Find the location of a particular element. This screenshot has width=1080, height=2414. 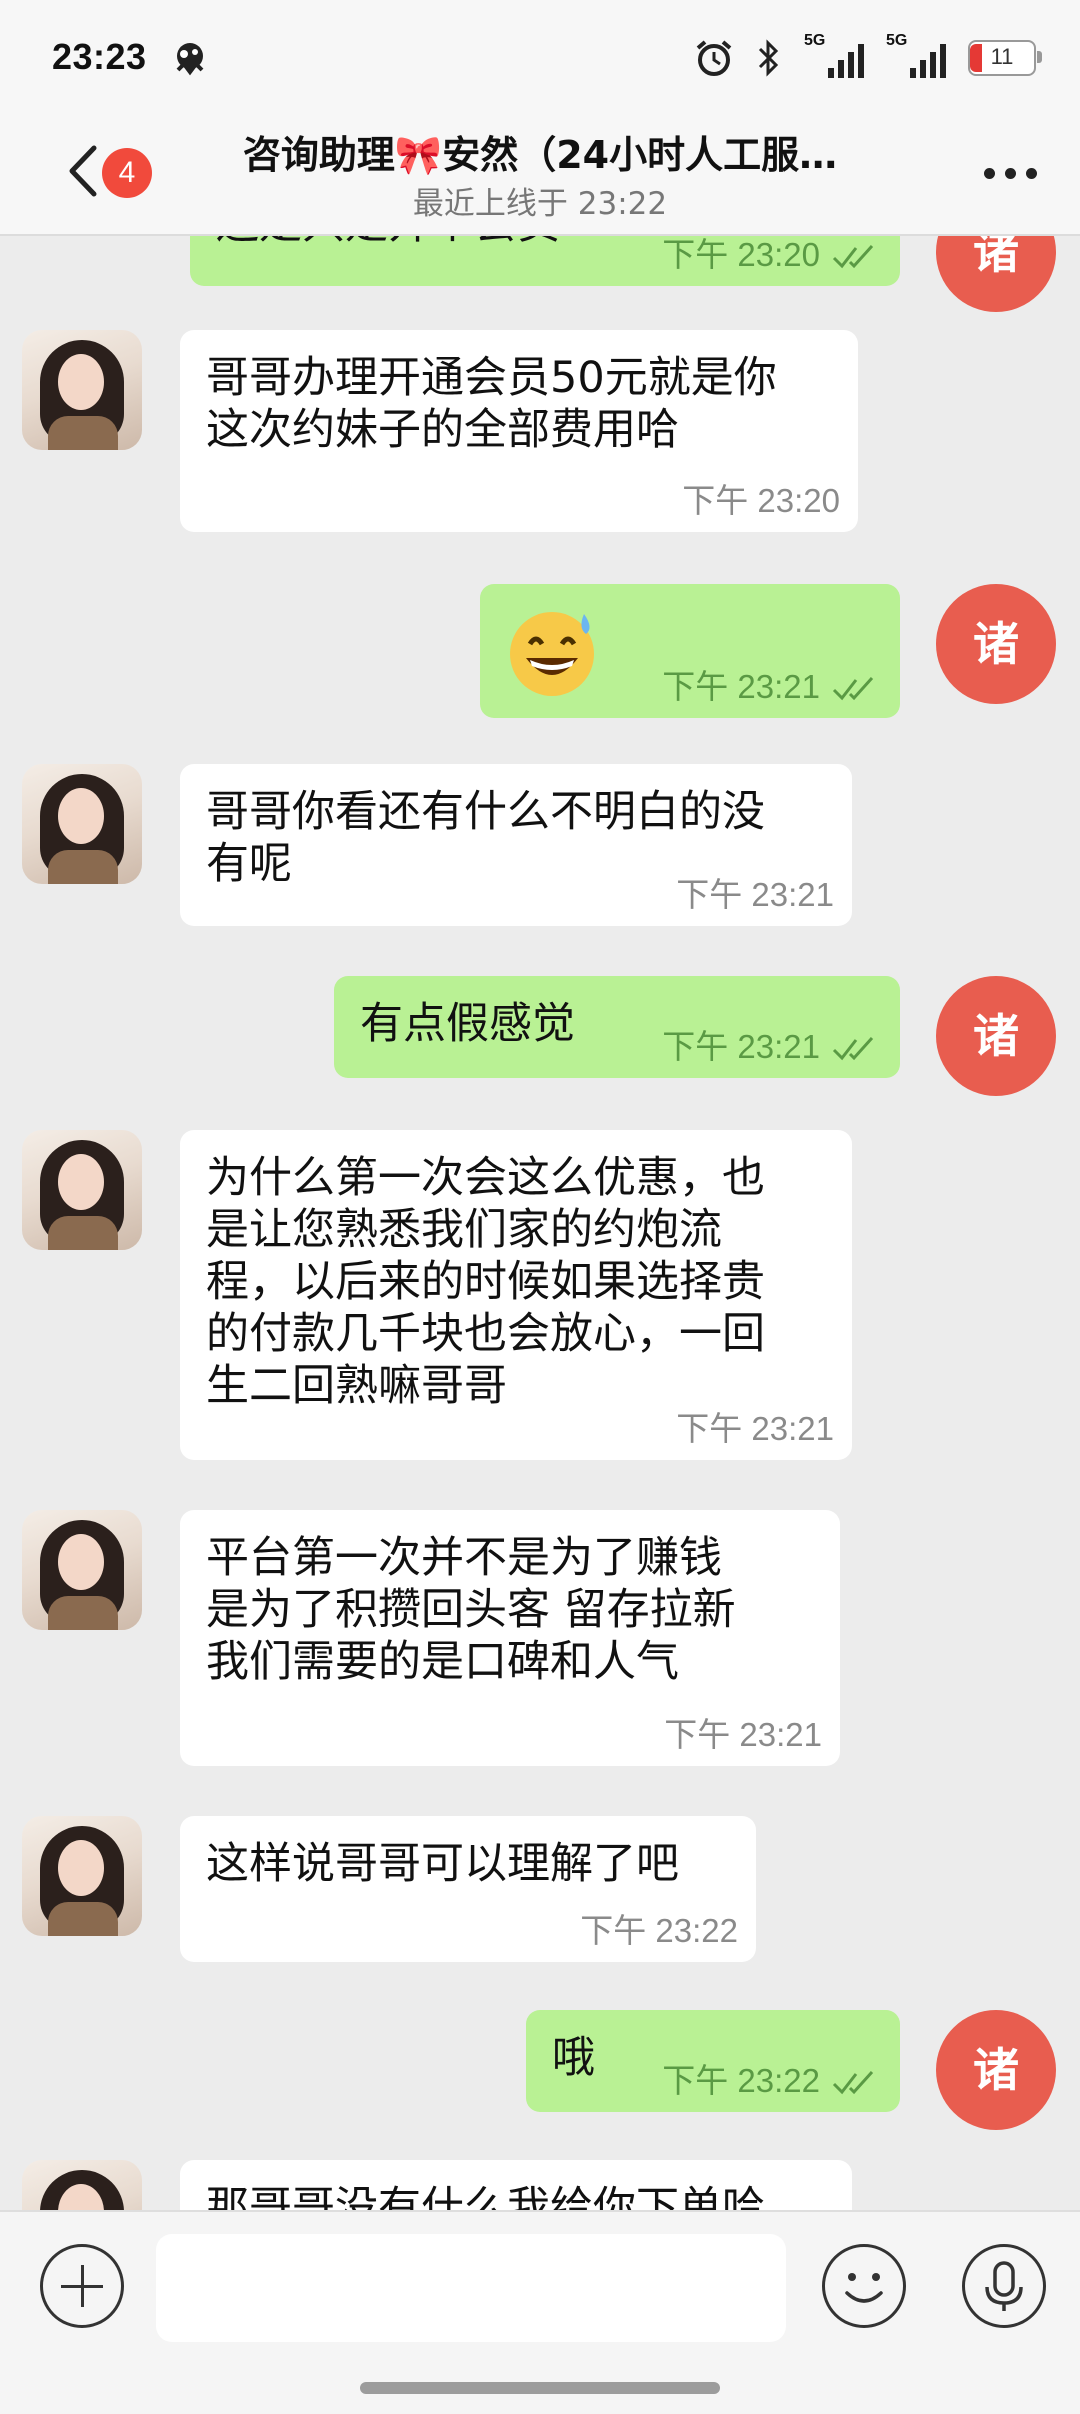

signal-icon-1: 5G is located at coordinates (834, 56).